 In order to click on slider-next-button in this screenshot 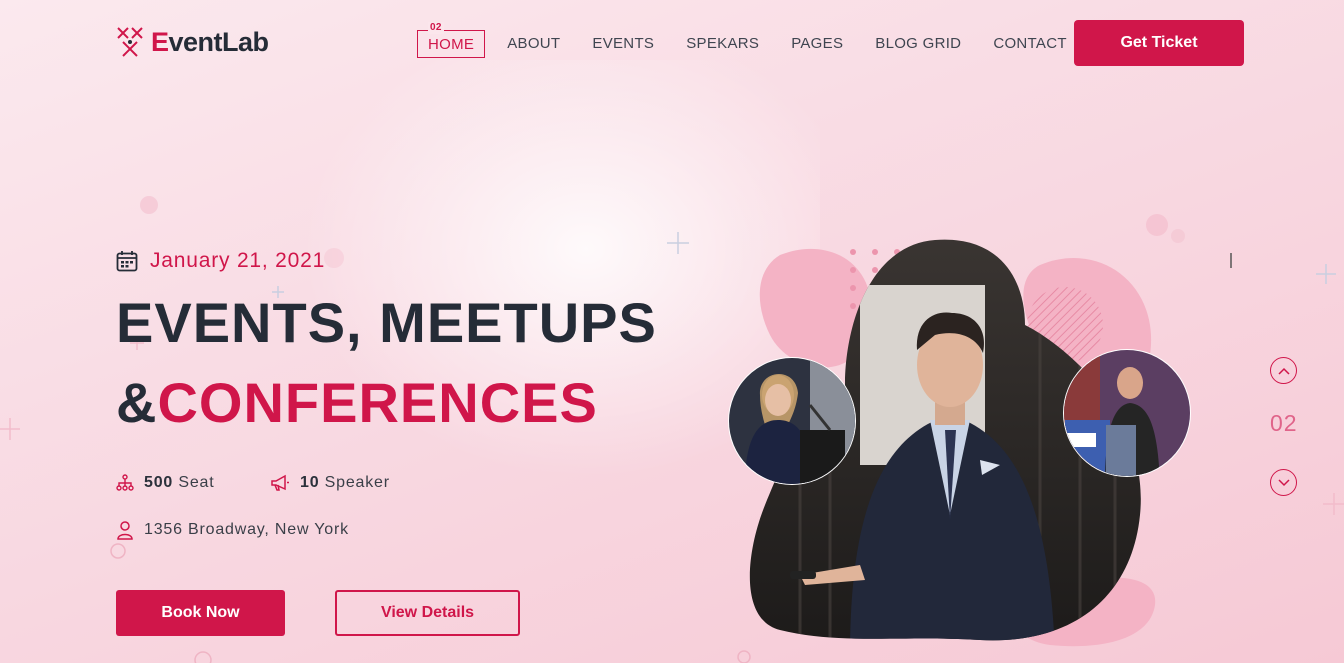, I will do `click(1283, 482)`.